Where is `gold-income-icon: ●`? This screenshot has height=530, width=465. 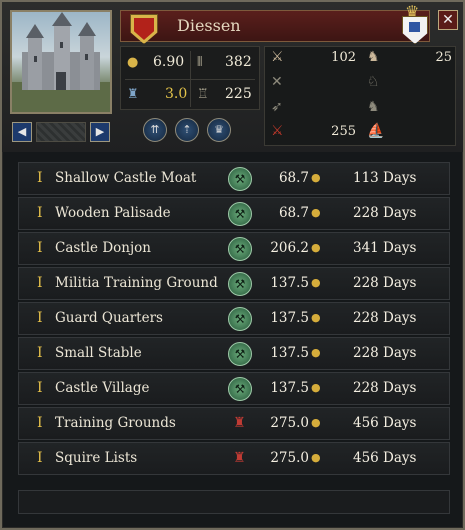 gold-income-icon: ● is located at coordinates (133, 62).